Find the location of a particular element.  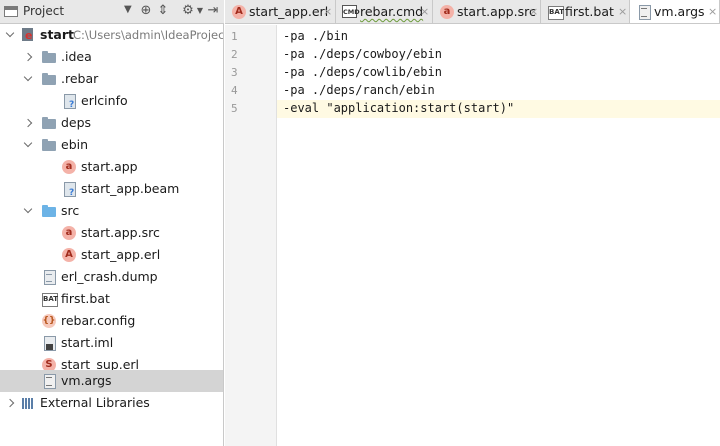

tab-start-app-src: a start.app.src × is located at coordinates (487, 11).